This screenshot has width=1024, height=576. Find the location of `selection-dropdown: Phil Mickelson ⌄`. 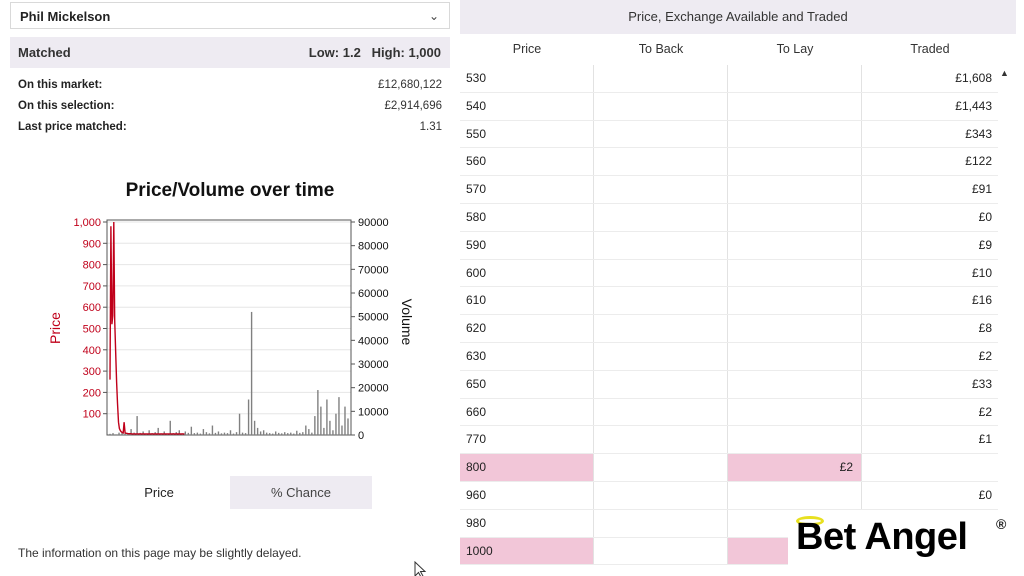

selection-dropdown: Phil Mickelson ⌄ is located at coordinates (230, 15).